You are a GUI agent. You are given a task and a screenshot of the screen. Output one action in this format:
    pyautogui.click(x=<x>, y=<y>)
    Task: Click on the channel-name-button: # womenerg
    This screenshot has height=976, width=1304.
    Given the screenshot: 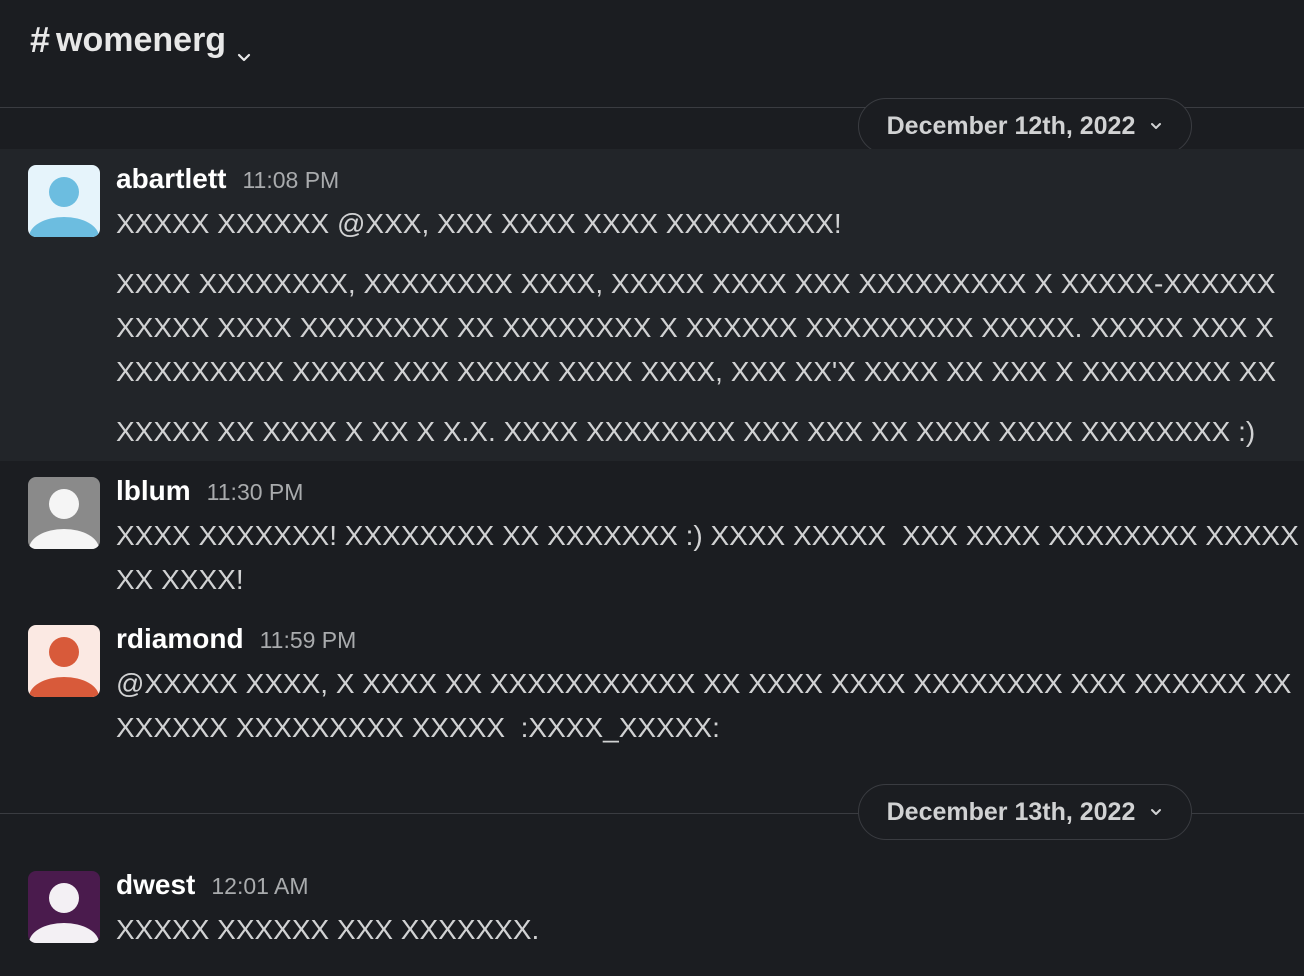 What is the action you would take?
    pyautogui.click(x=141, y=40)
    